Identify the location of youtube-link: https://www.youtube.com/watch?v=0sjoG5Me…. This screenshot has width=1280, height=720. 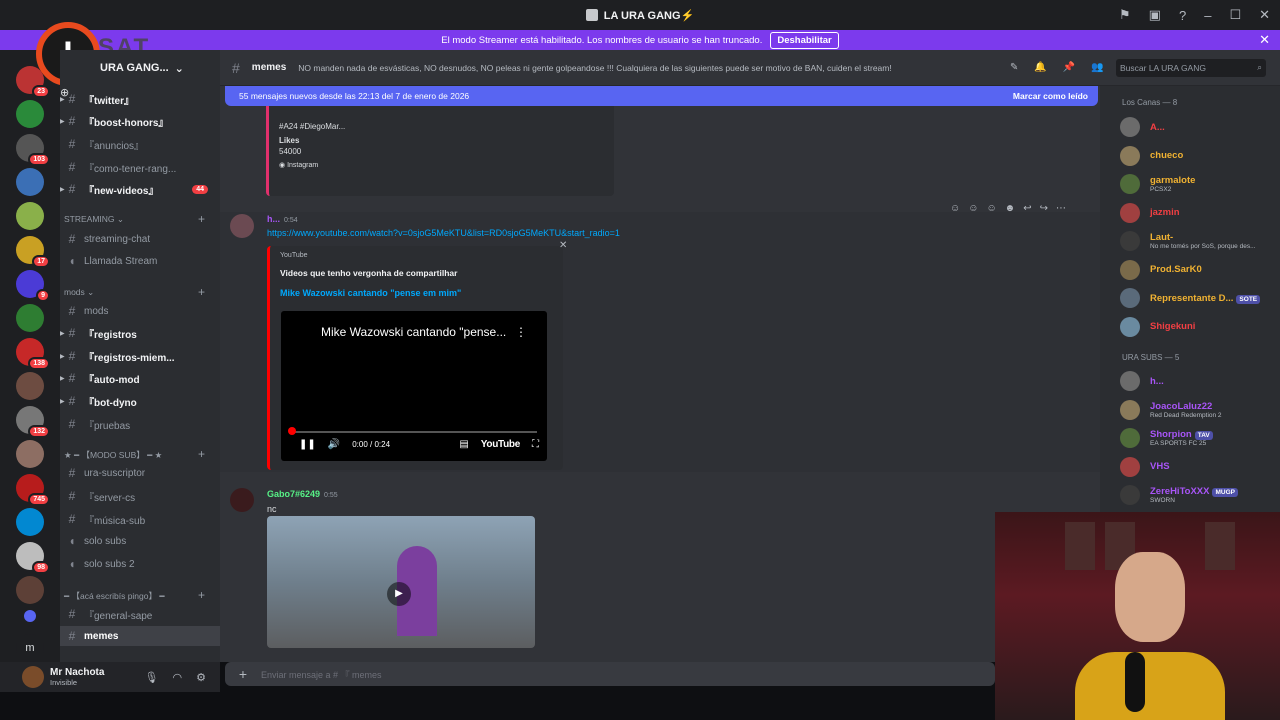
(443, 233).